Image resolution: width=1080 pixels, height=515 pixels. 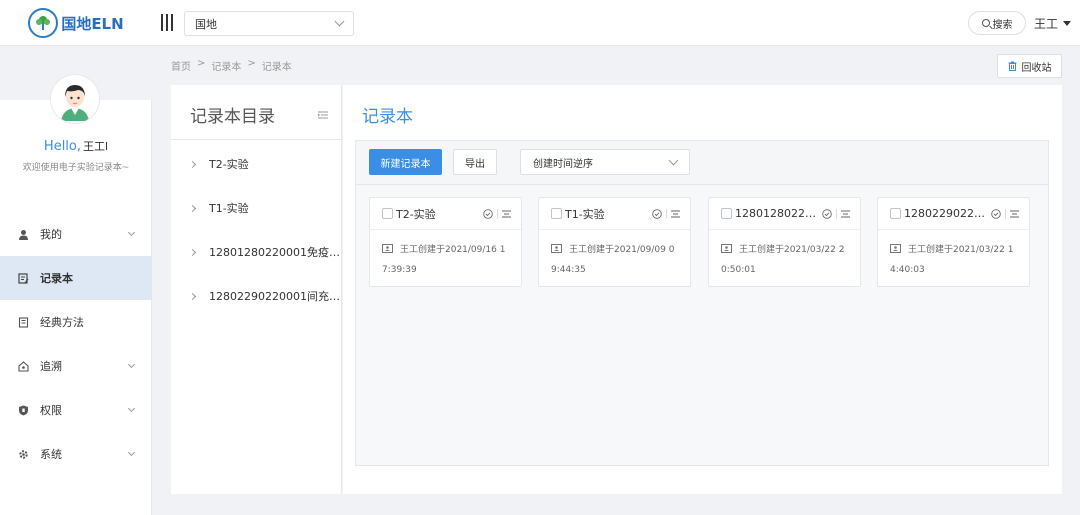 What do you see at coordinates (265, 164) in the screenshot?
I see `tree-node: T2-实验` at bounding box center [265, 164].